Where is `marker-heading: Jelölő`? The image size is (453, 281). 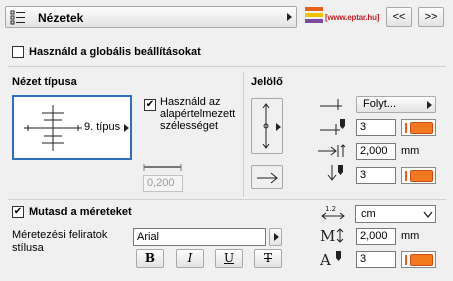 marker-heading: Jelölő is located at coordinates (267, 82).